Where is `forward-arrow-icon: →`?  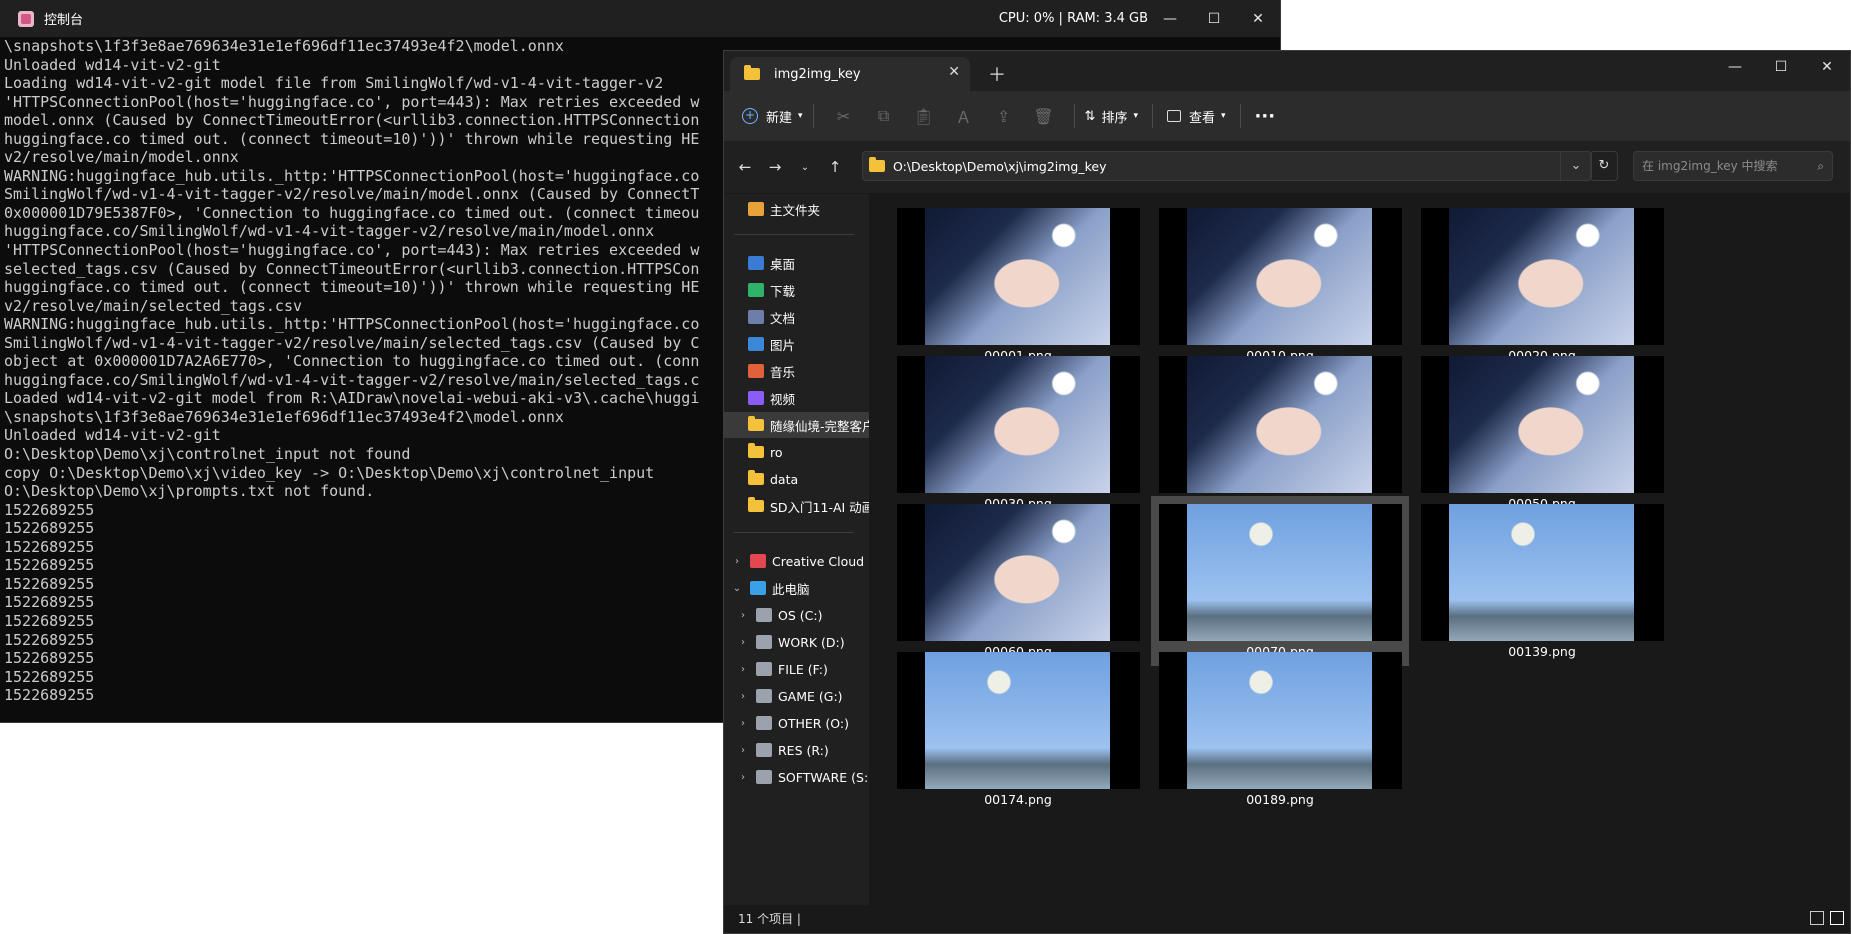 forward-arrow-icon: → is located at coordinates (775, 167).